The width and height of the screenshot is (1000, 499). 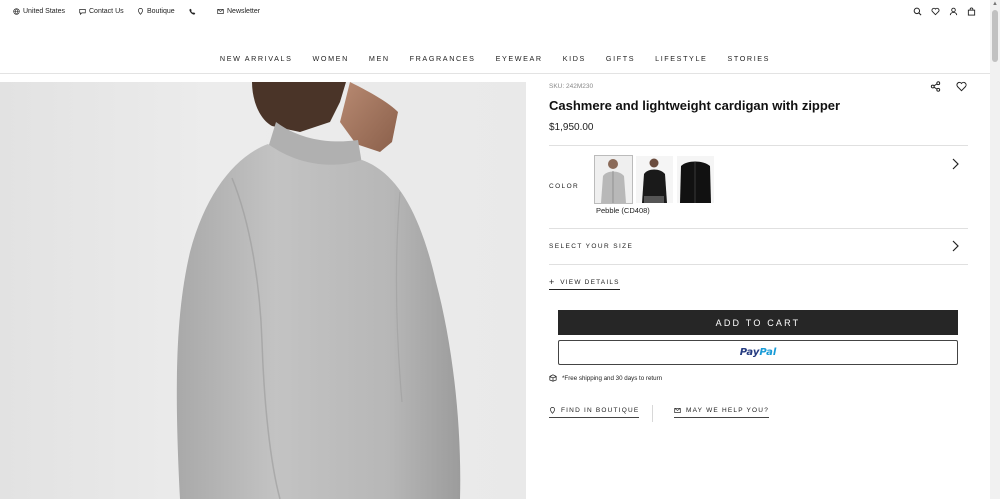 I want to click on account-icons, so click(x=944, y=11).